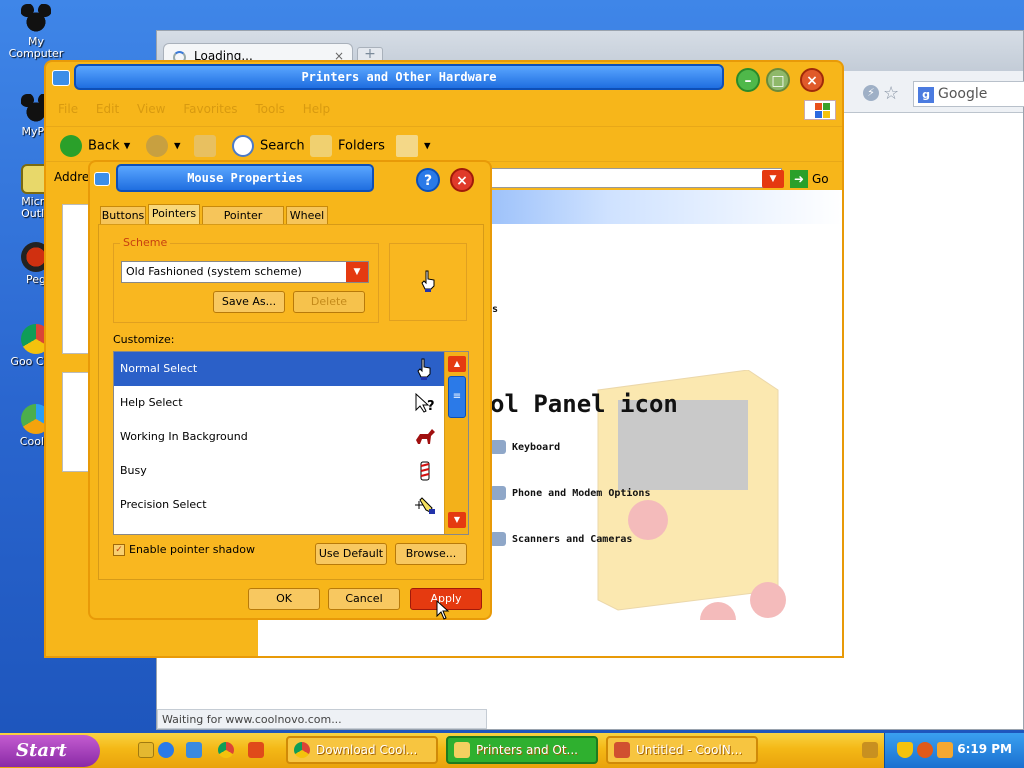 Image resolution: width=1024 pixels, height=768 pixels. Describe the element at coordinates (498, 539) in the screenshot. I see `camera-icon` at that location.